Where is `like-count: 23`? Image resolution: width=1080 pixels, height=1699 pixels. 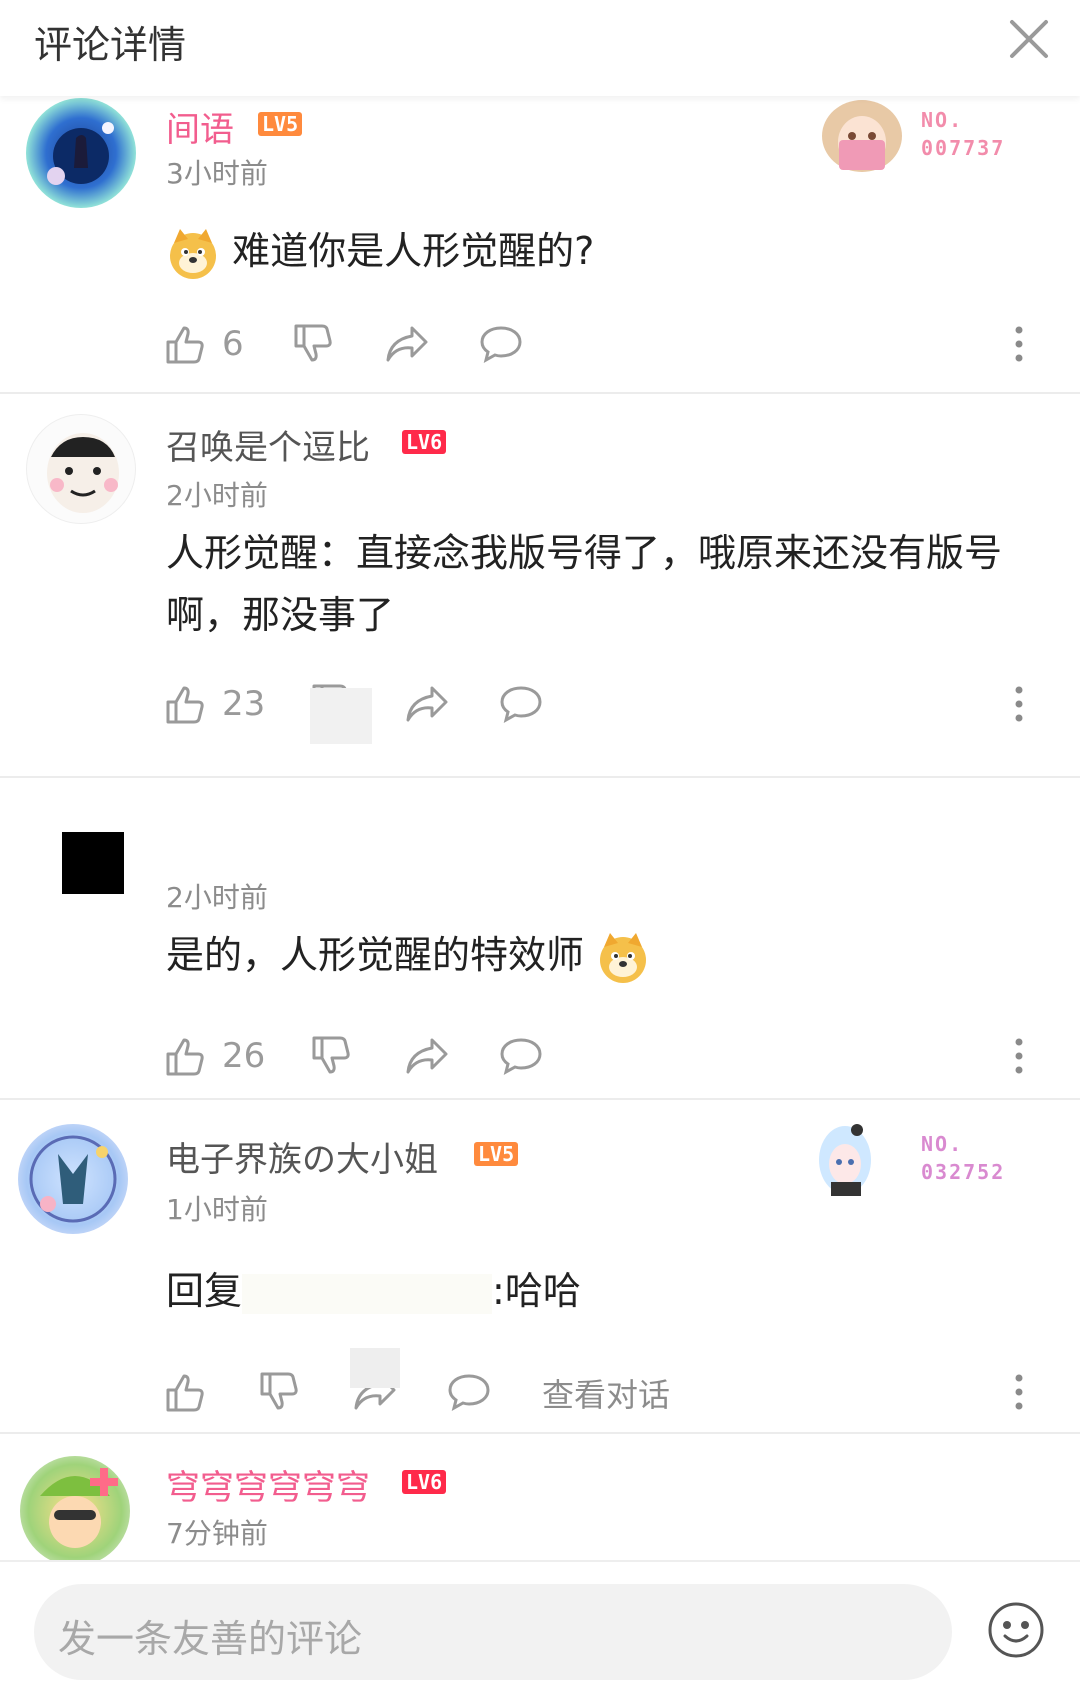 like-count: 23 is located at coordinates (244, 704).